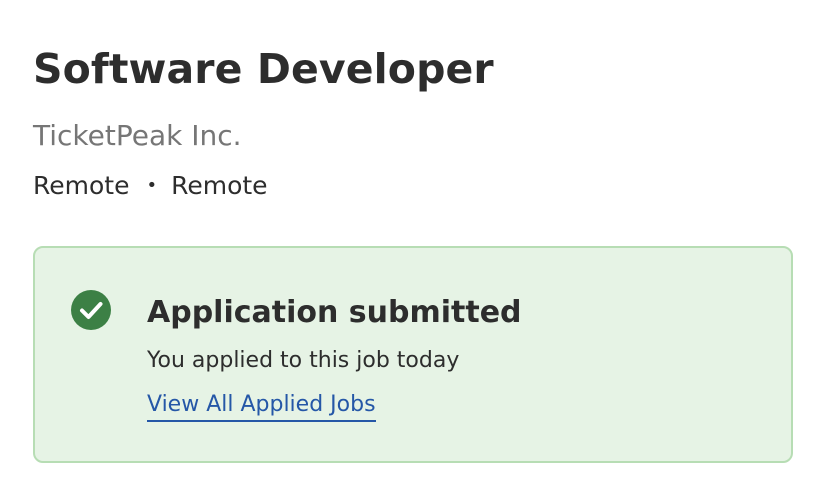  Describe the element at coordinates (261, 406) in the screenshot. I see `view-applied-jobs-link: View All Applied Jobs` at that location.